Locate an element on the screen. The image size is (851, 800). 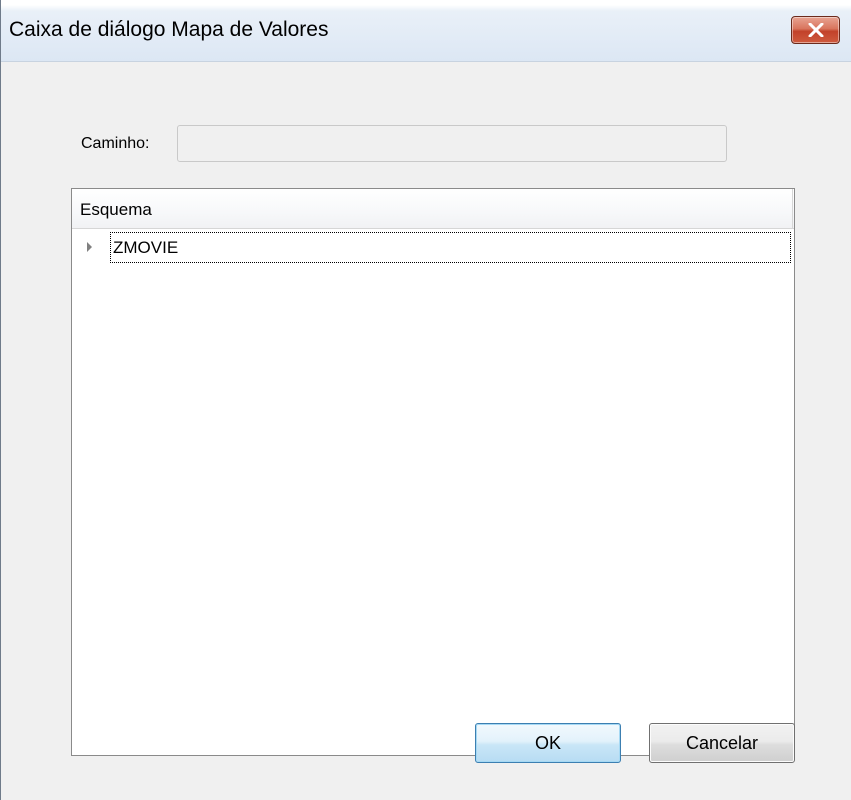
tree-item-label: ZMOVIE is located at coordinates (146, 247).